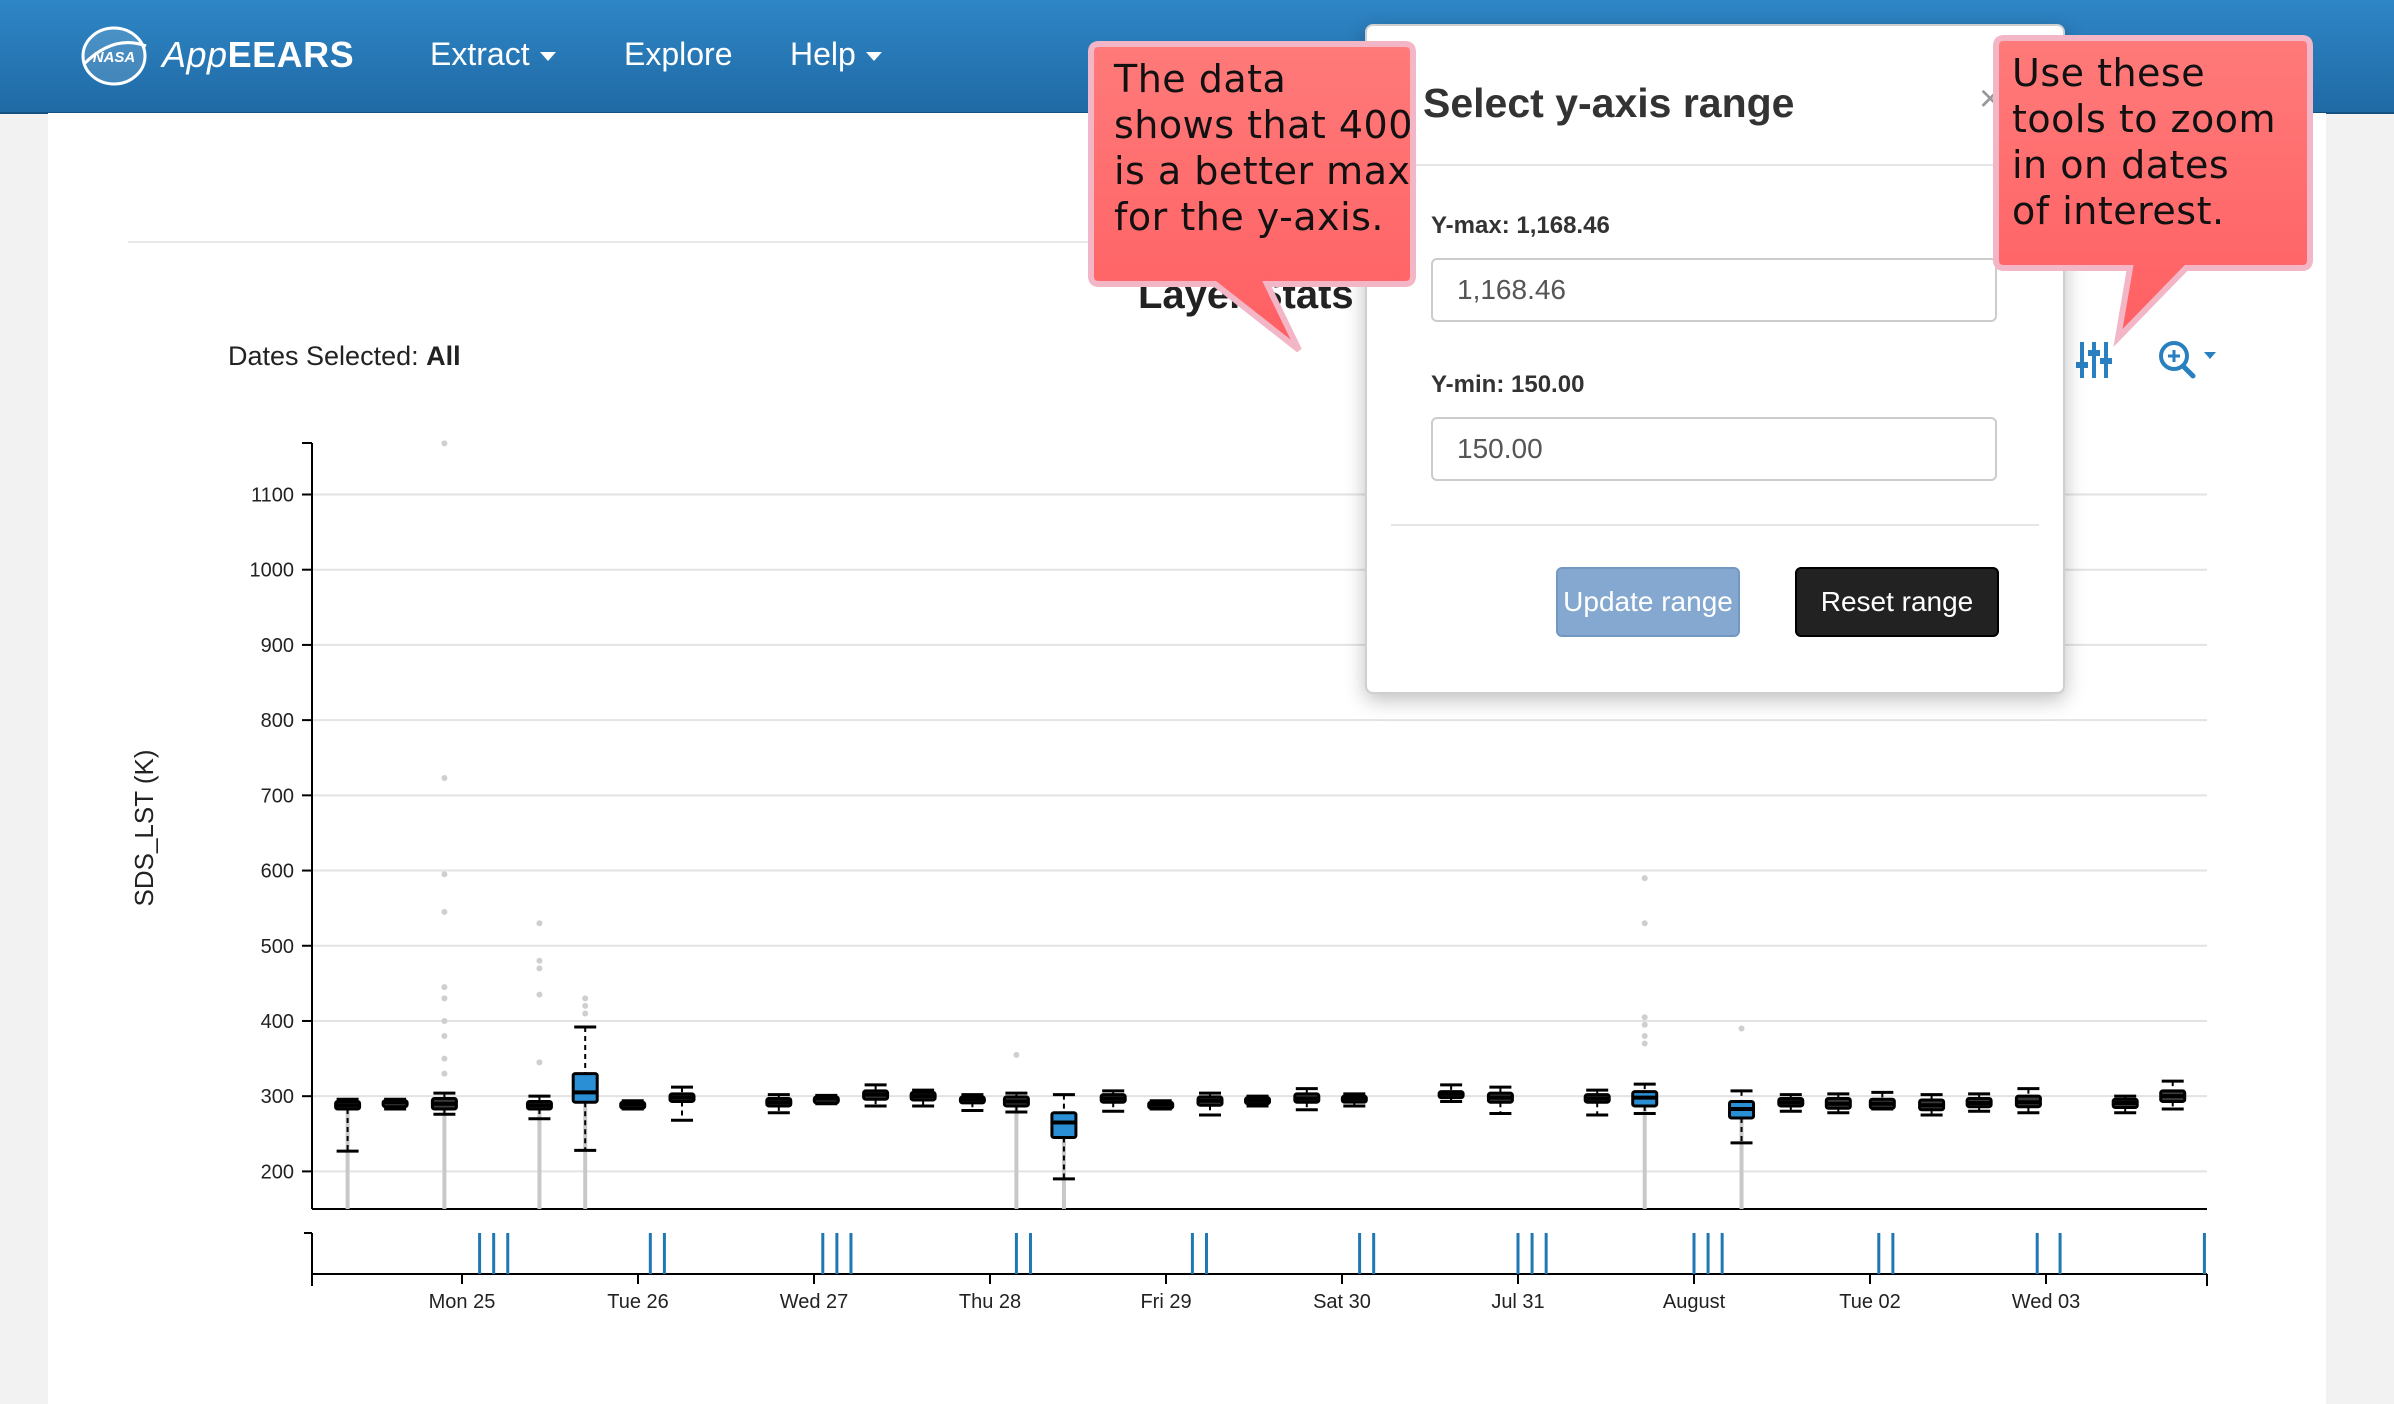  What do you see at coordinates (1508, 384) in the screenshot?
I see `ymin-label: Y-min: 150.00` at bounding box center [1508, 384].